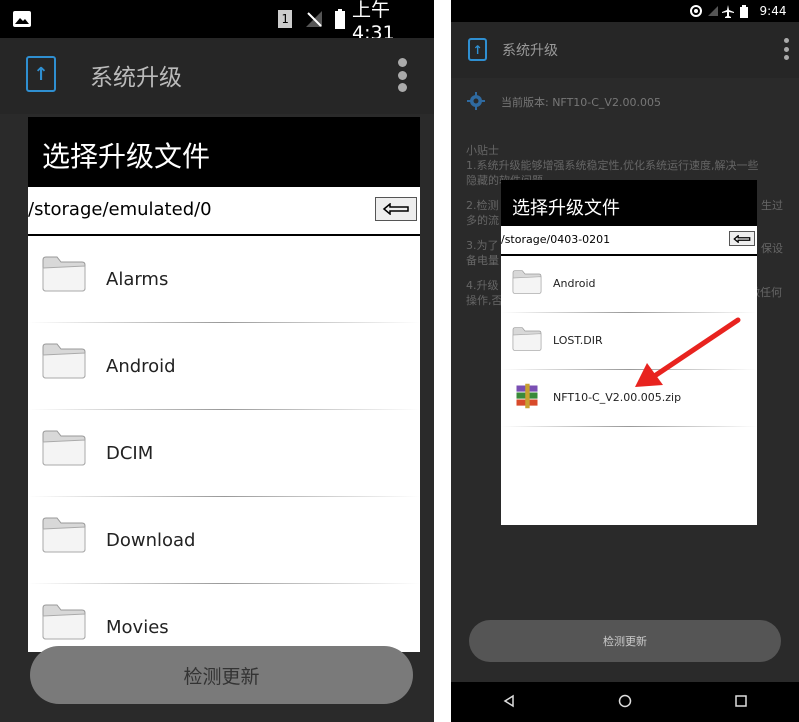 The image size is (799, 722). I want to click on tips-heading: 小贴士, so click(482, 150).